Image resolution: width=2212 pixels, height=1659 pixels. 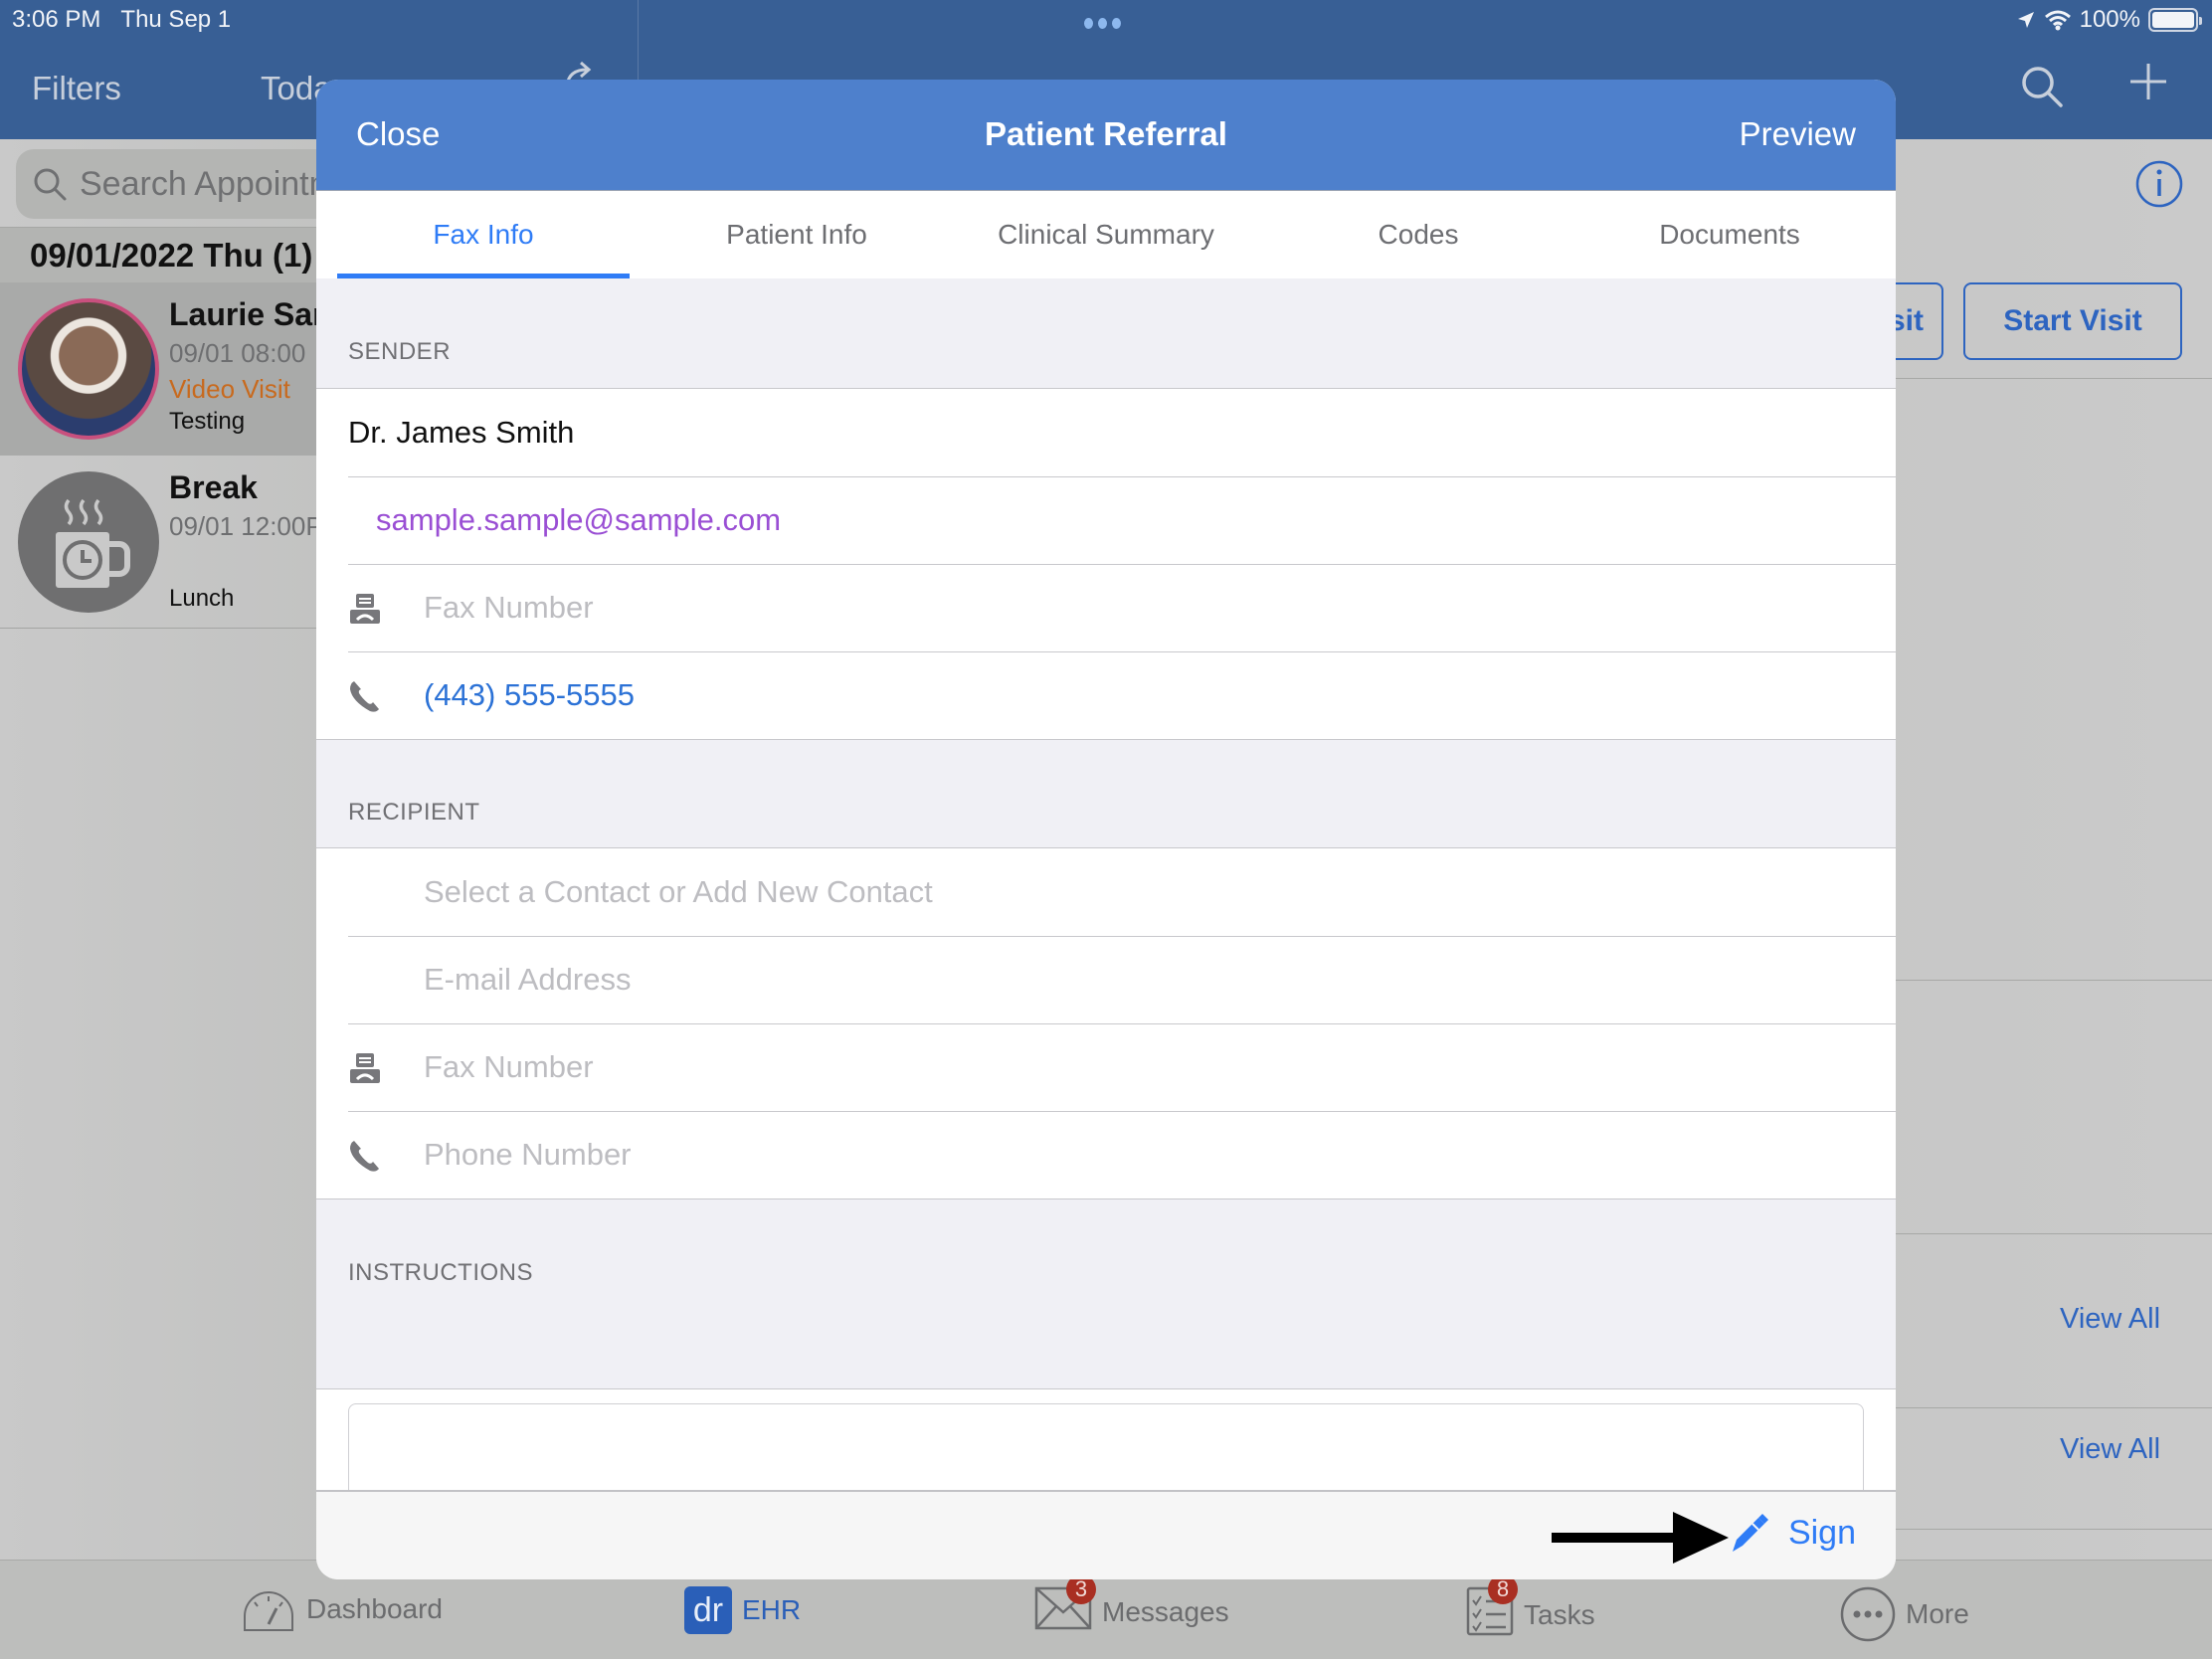 I want to click on sender-phone-row: (443) 555-5555, so click(x=1106, y=695).